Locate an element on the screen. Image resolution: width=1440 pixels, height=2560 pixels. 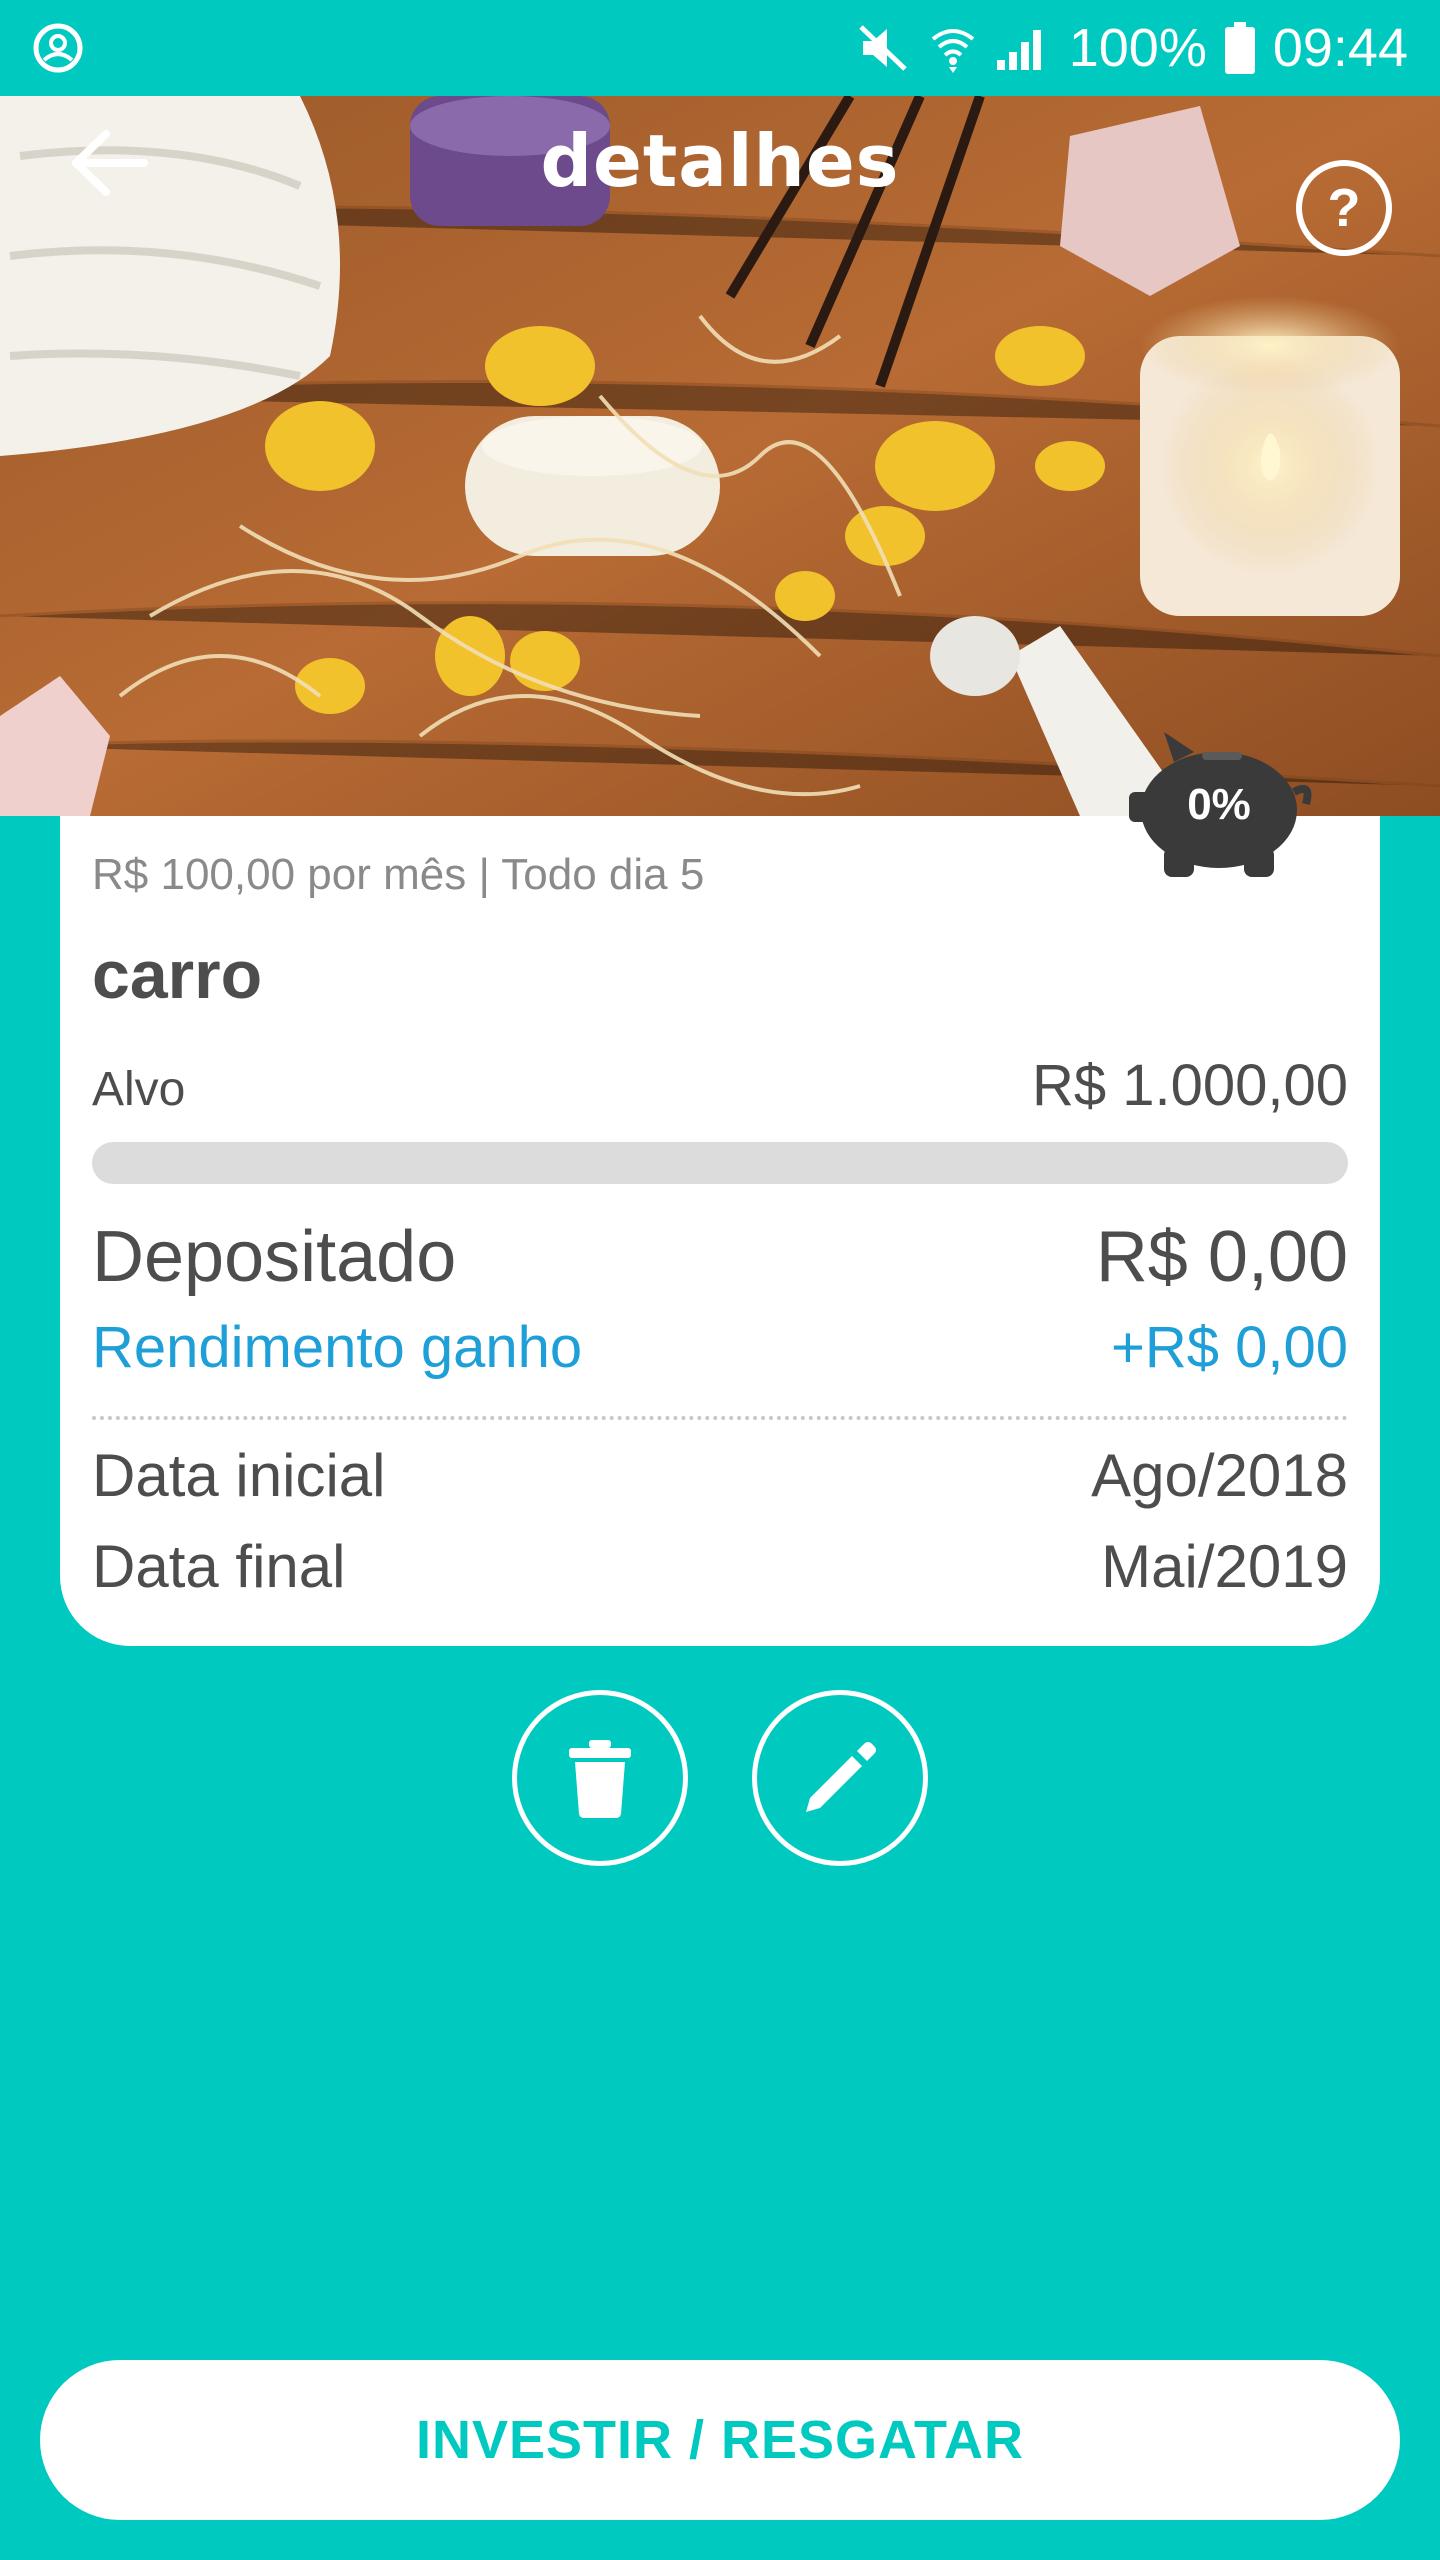
status-bar: 100% 09:44 is located at coordinates (720, 48).